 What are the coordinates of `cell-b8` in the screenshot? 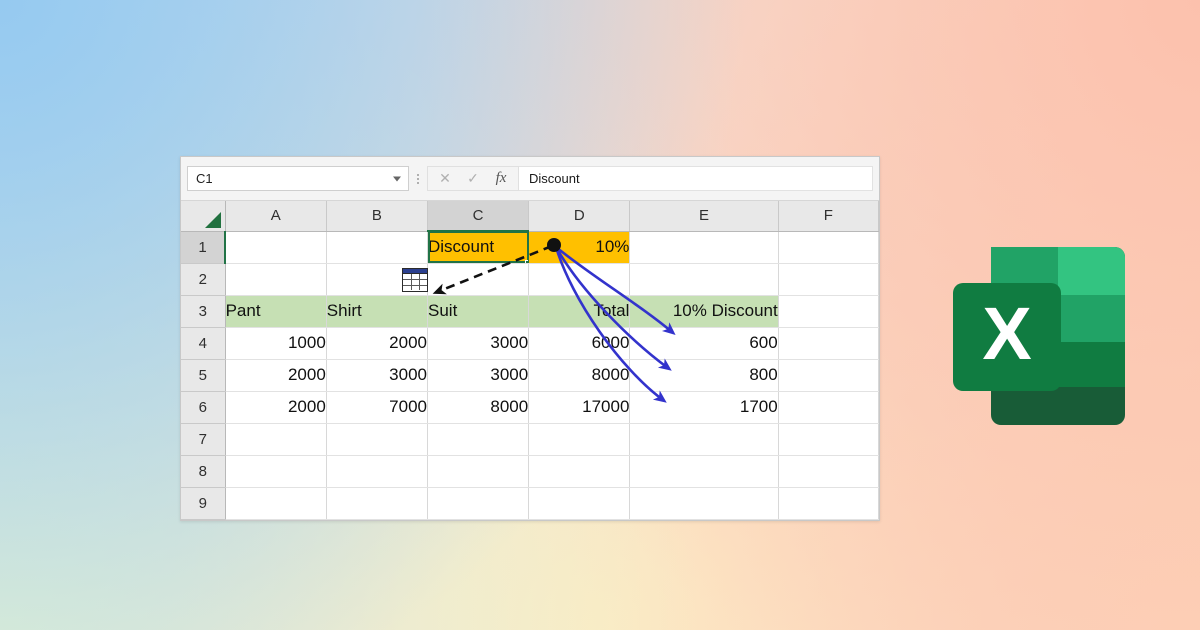 It's located at (377, 471).